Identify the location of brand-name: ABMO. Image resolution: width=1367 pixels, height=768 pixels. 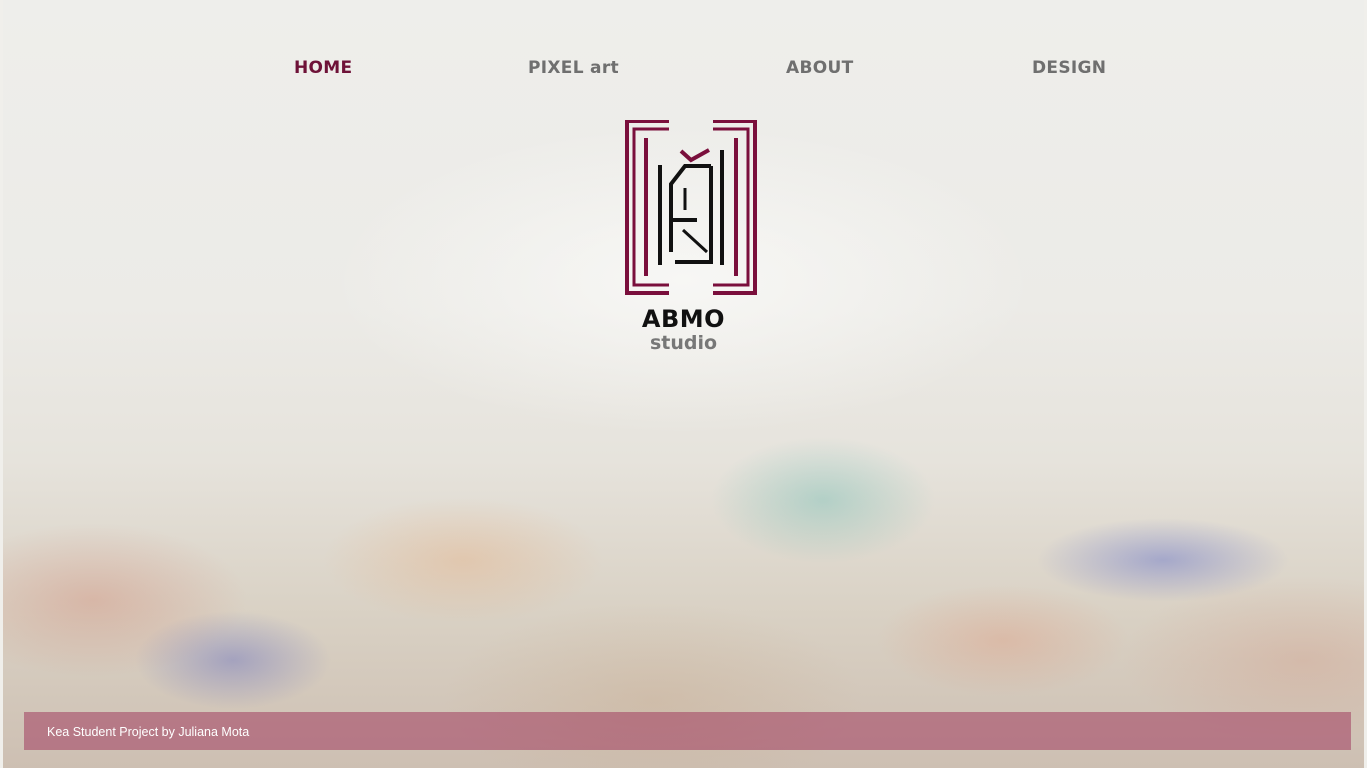
(683, 319).